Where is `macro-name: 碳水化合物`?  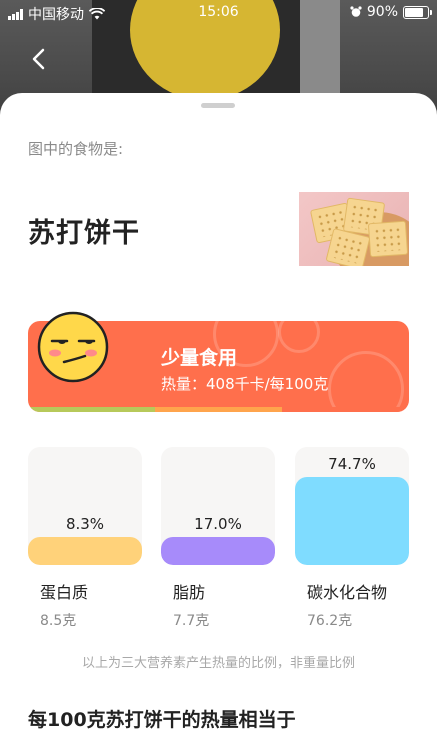
macro-name: 碳水化合物 is located at coordinates (347, 592).